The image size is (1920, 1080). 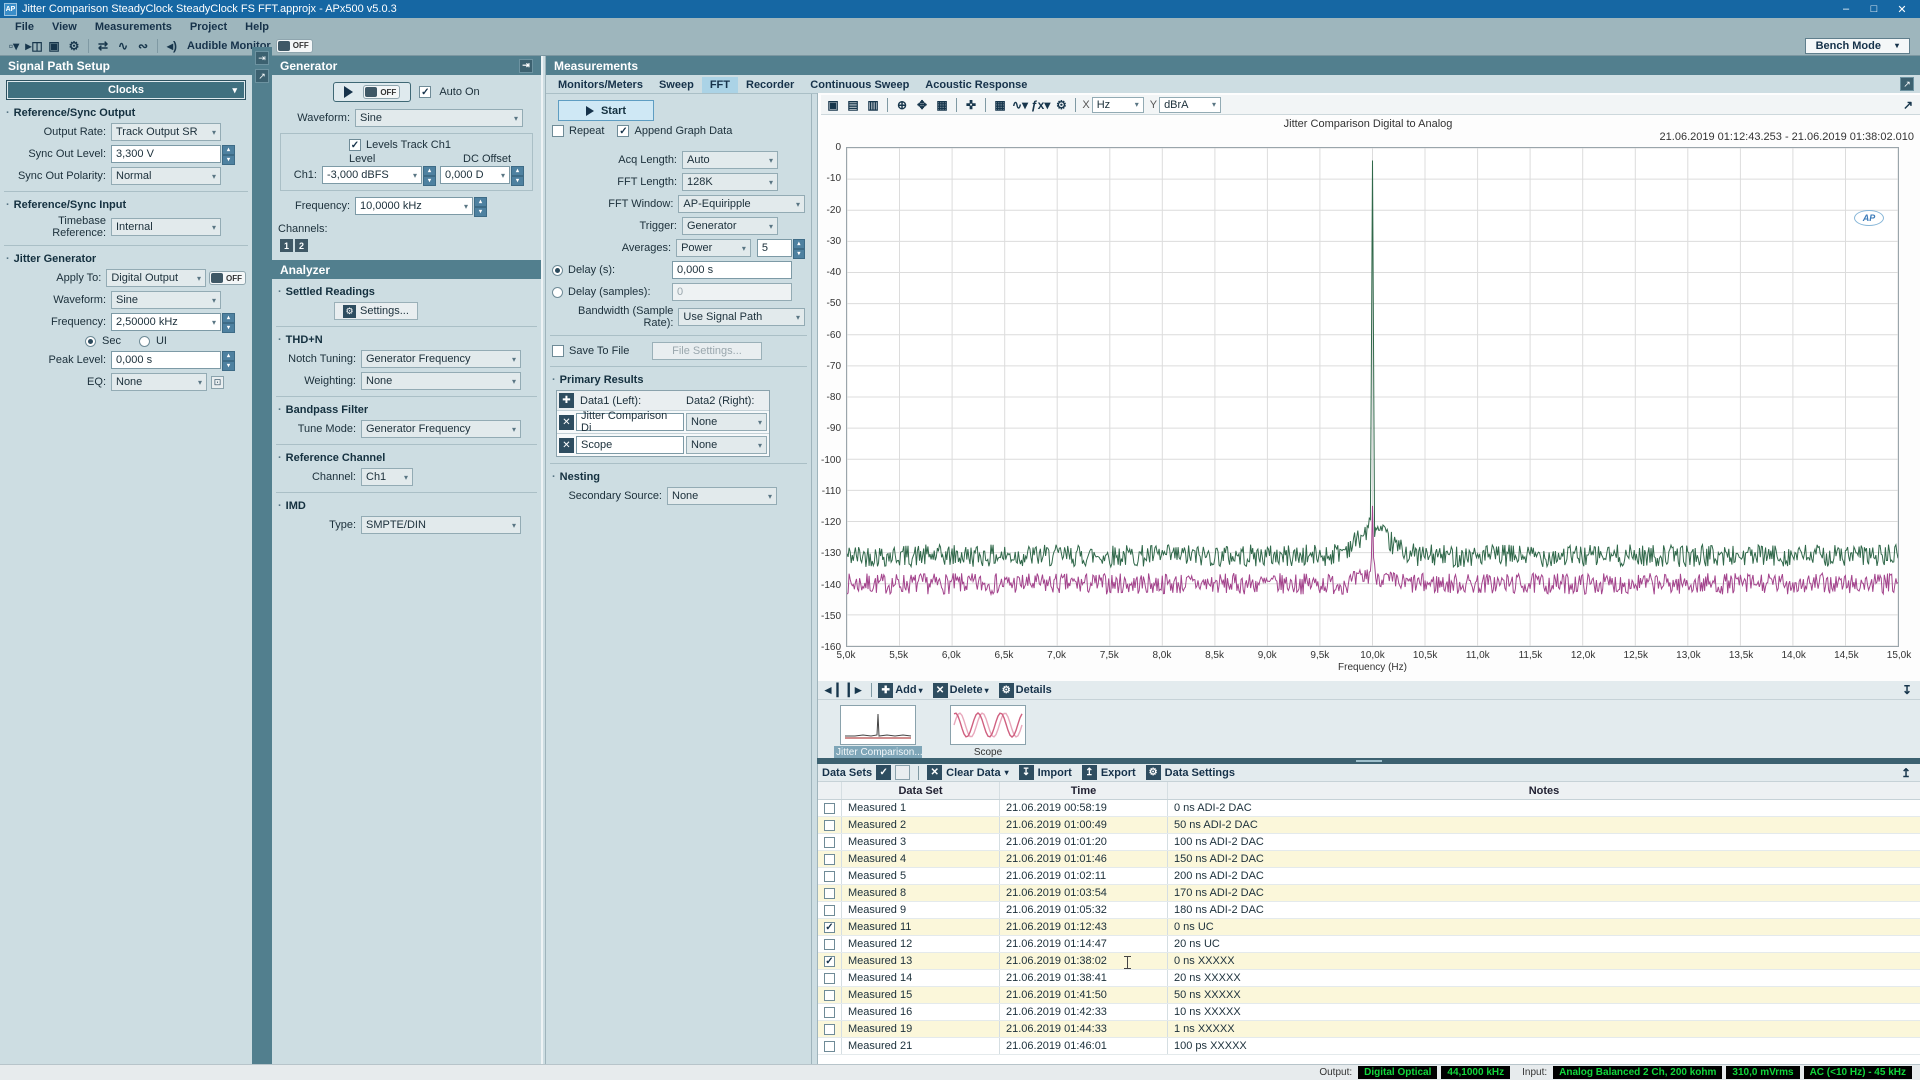 What do you see at coordinates (730, 182) in the screenshot?
I see `fft-length-select: 128K ▾` at bounding box center [730, 182].